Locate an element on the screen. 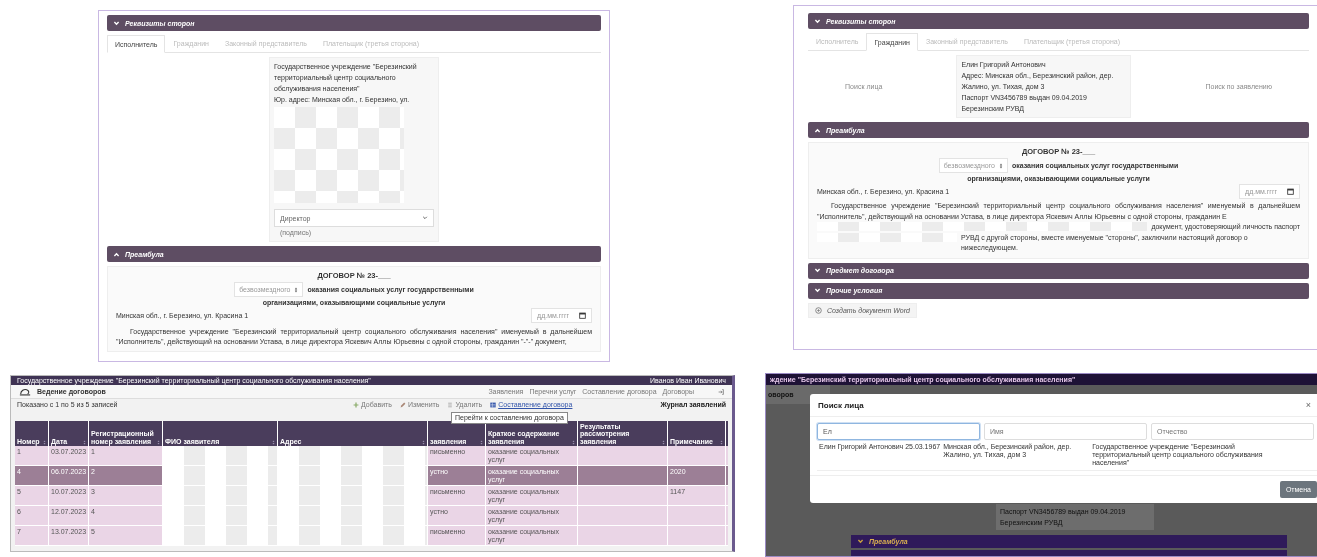 This screenshot has width=1317, height=557. close-button: × is located at coordinates (1308, 405).